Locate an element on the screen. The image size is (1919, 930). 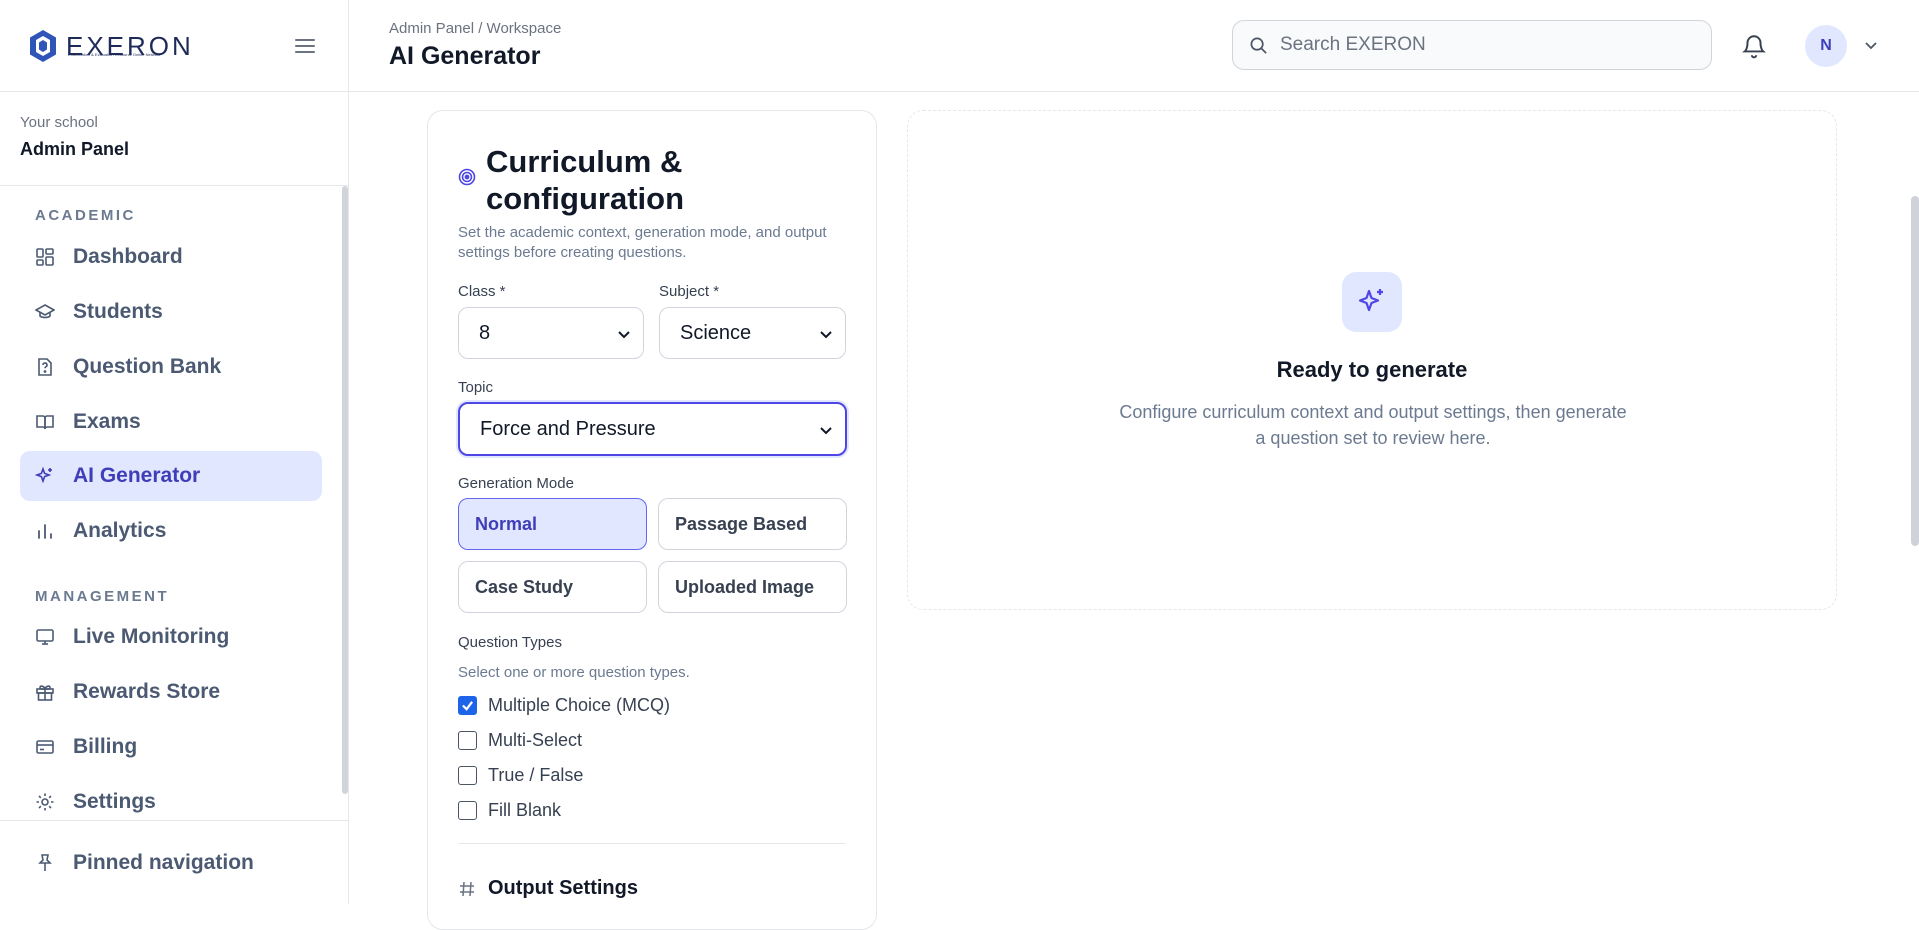
subject-select: Science is located at coordinates (752, 333).